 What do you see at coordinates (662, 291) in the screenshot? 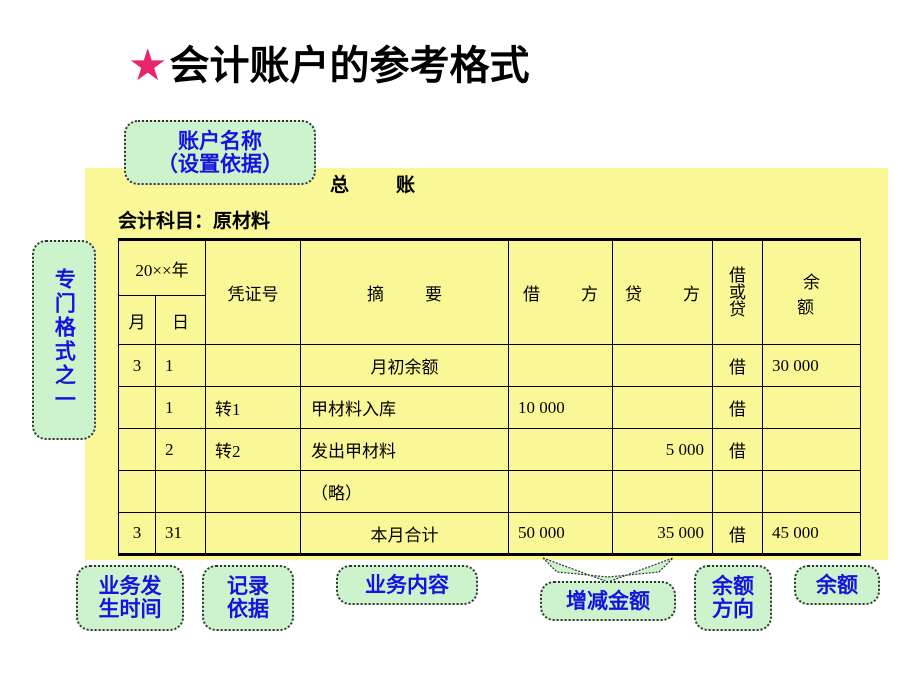
I see `column-header-credit: 贷 方` at bounding box center [662, 291].